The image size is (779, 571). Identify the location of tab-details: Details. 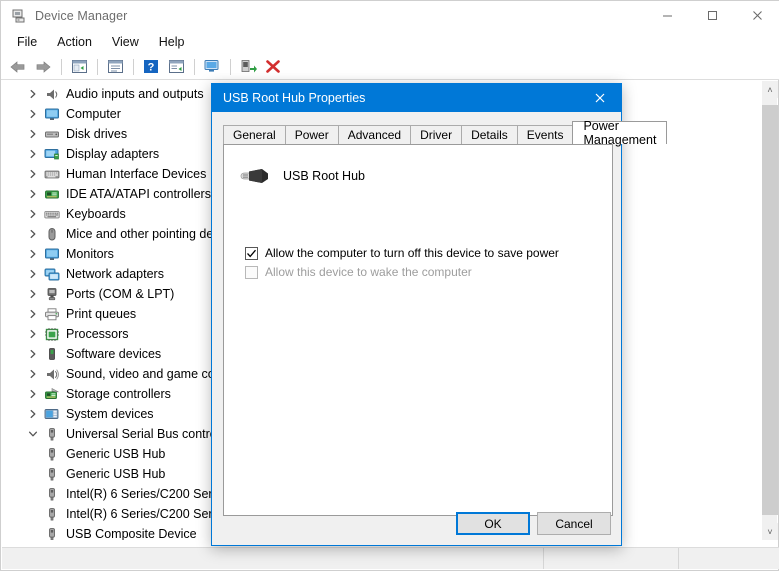
(489, 134).